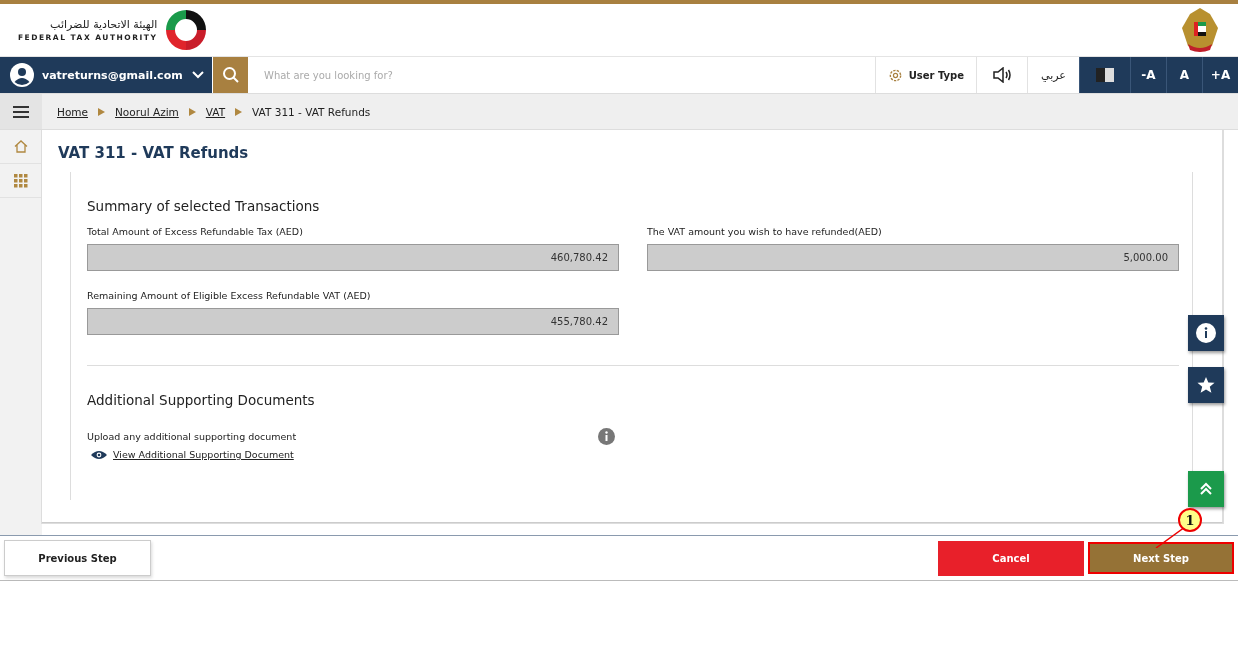 The width and height of the screenshot is (1238, 648). I want to click on contrast-icon, so click(1105, 75).